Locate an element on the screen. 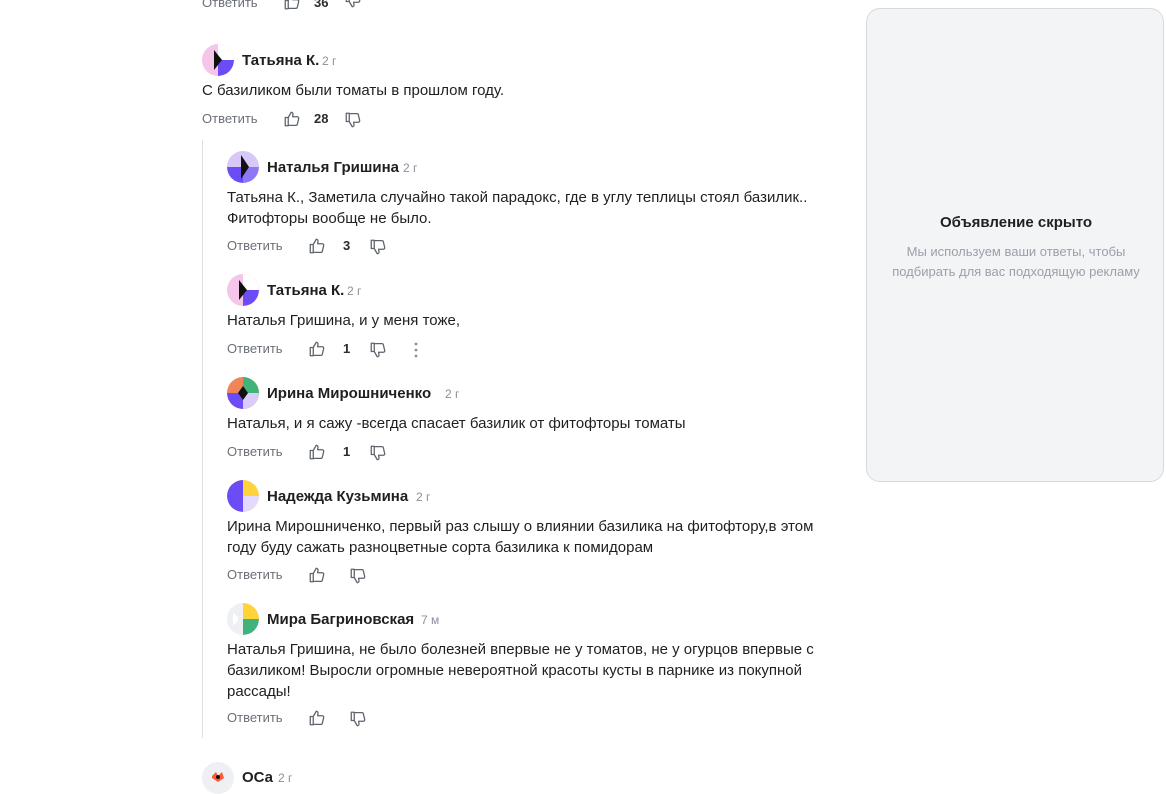 The image size is (1166, 794). reply-text: Наталья Гришина, и у меня тоже, is located at coordinates (343, 320).